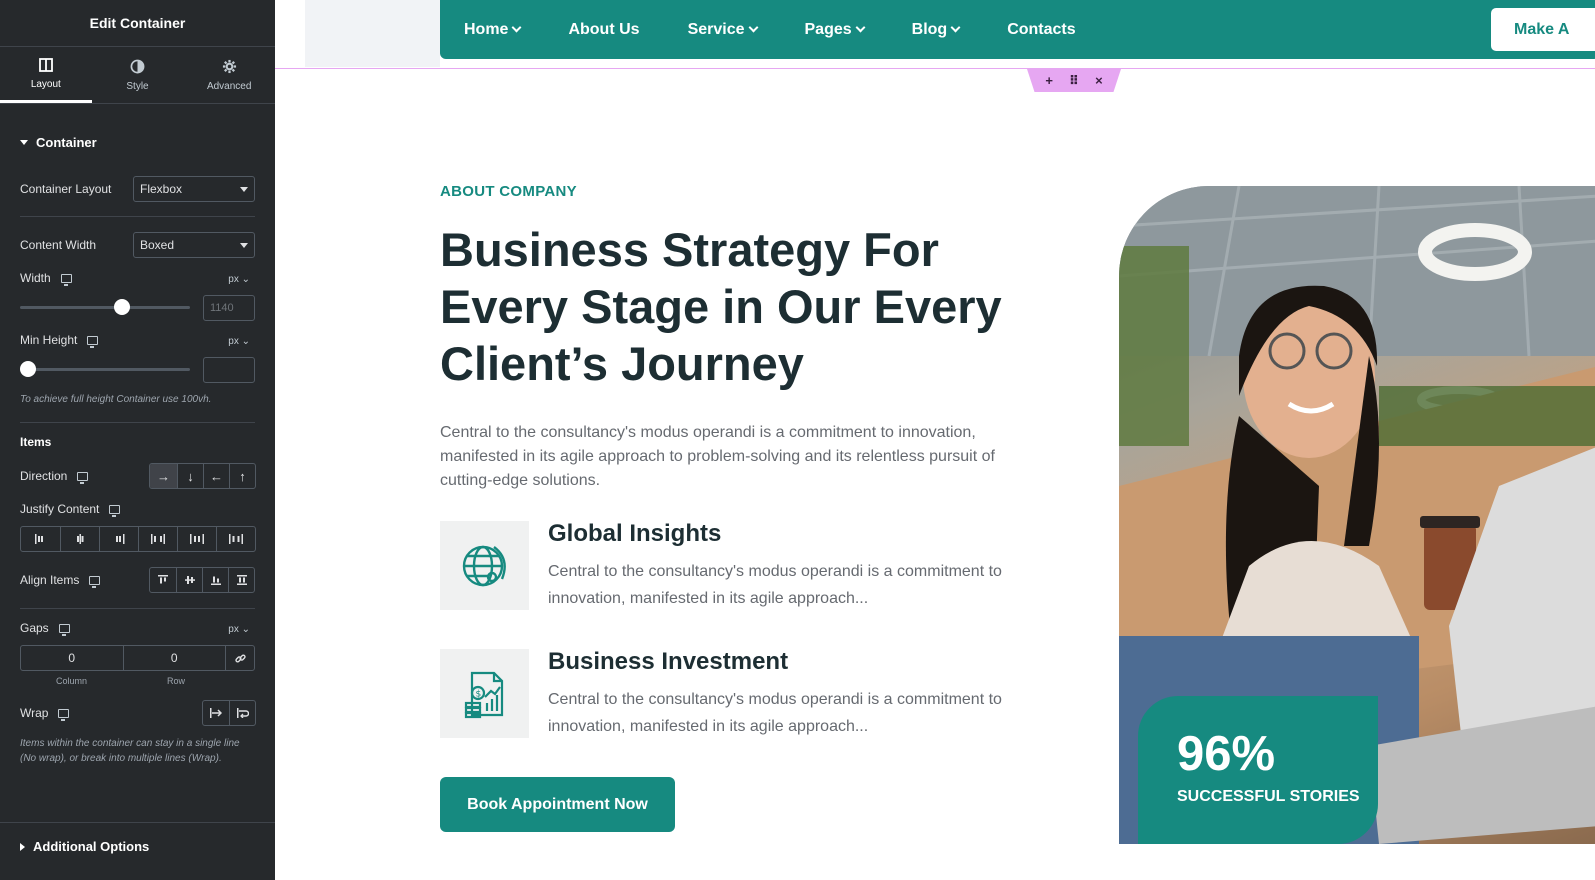  I want to click on direction-column-reverse-icon: ↑, so click(242, 476).